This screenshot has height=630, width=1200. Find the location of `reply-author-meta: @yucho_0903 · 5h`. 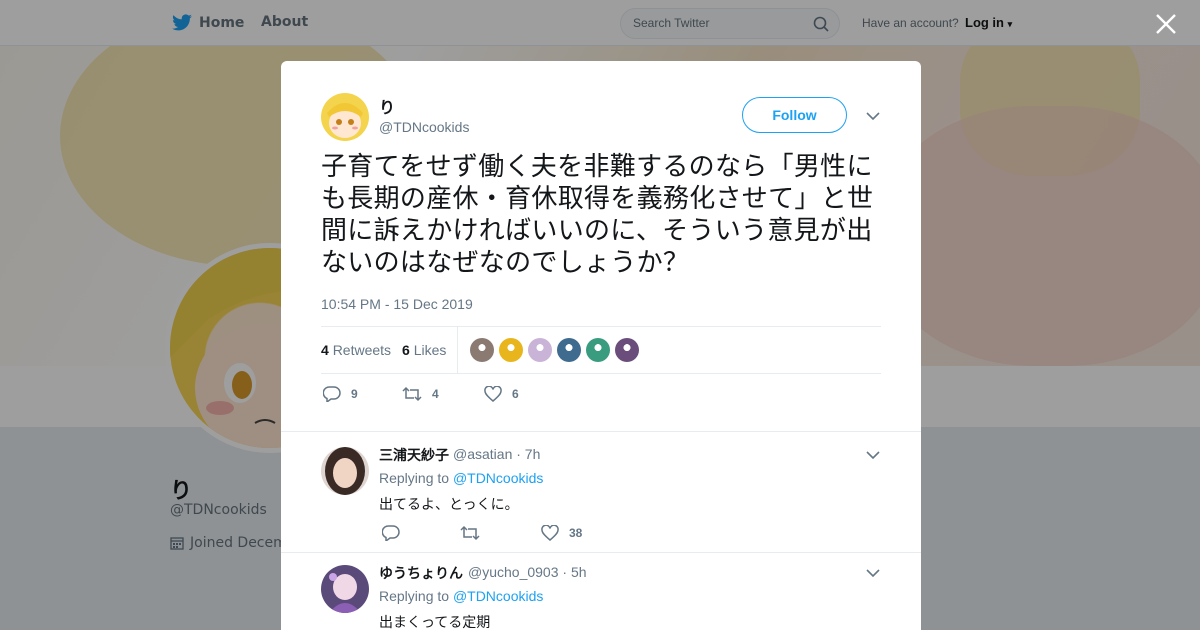

reply-author-meta: @yucho_0903 · 5h is located at coordinates (527, 572).